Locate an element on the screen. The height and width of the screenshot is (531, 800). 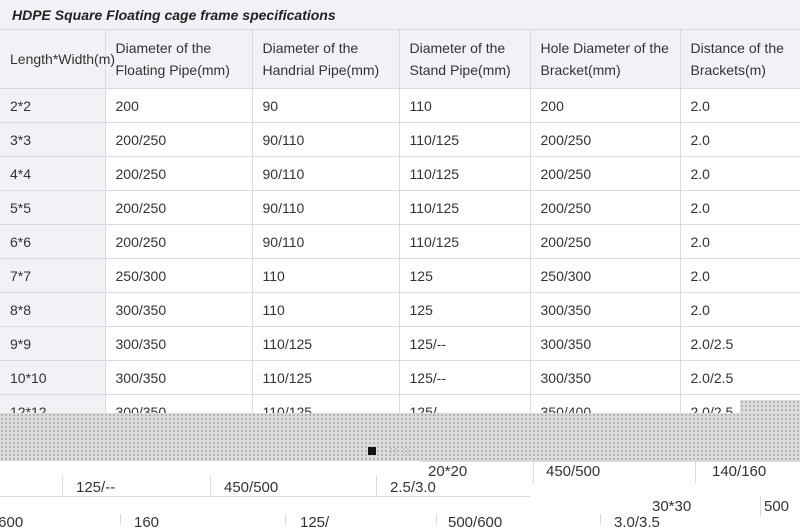
header-handrial-pipe: Diameter of the Handrial Pipe(mm) is located at coordinates (325, 59).